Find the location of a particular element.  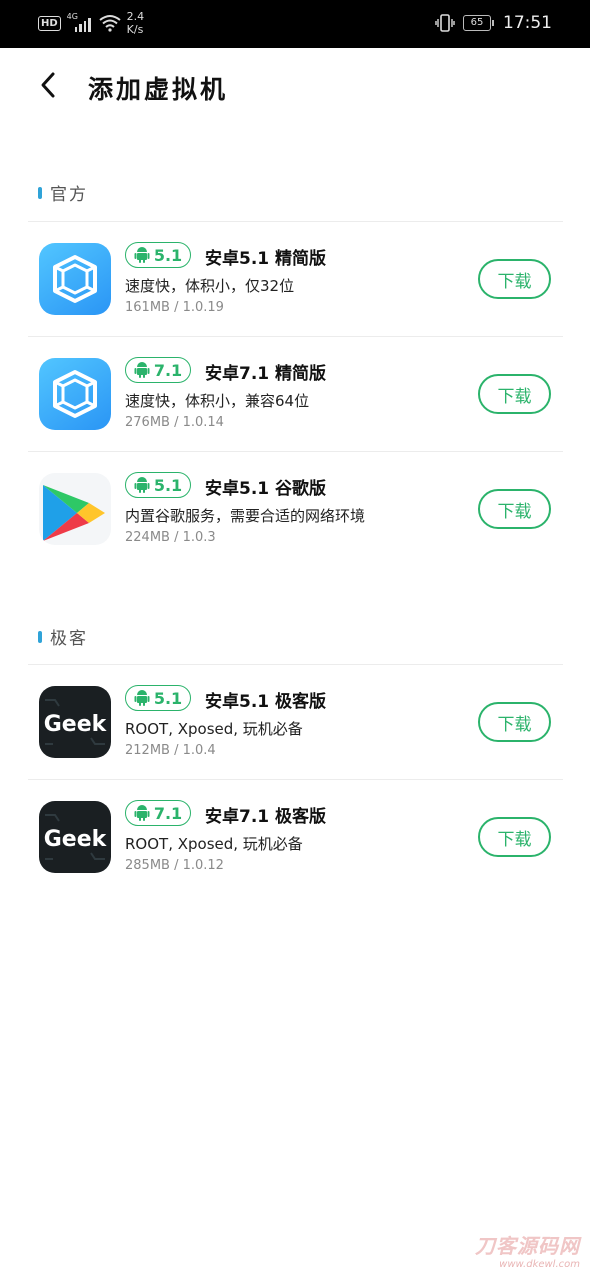

hd-indicator: HD is located at coordinates (49, 23).